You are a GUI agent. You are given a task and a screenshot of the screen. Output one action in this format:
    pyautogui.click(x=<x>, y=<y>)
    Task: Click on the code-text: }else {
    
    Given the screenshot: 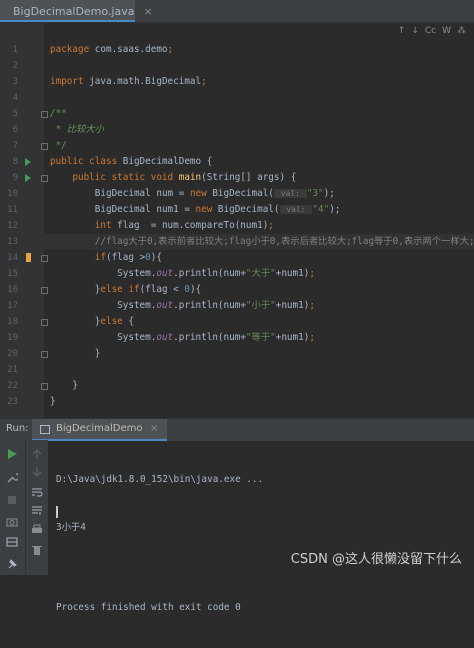 What is the action you would take?
    pyautogui.click(x=92, y=322)
    